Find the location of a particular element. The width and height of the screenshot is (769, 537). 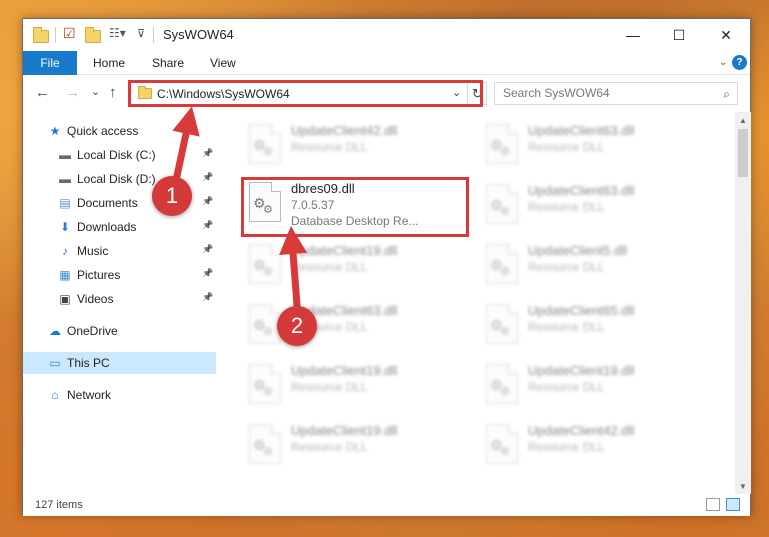

forward-button: → is located at coordinates (72, 92).